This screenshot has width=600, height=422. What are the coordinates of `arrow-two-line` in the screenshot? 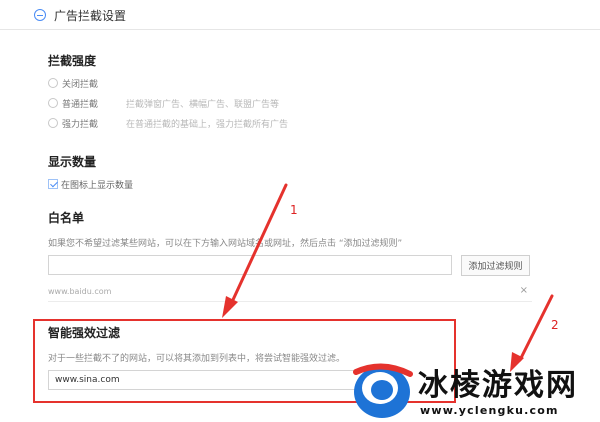 It's located at (536, 328).